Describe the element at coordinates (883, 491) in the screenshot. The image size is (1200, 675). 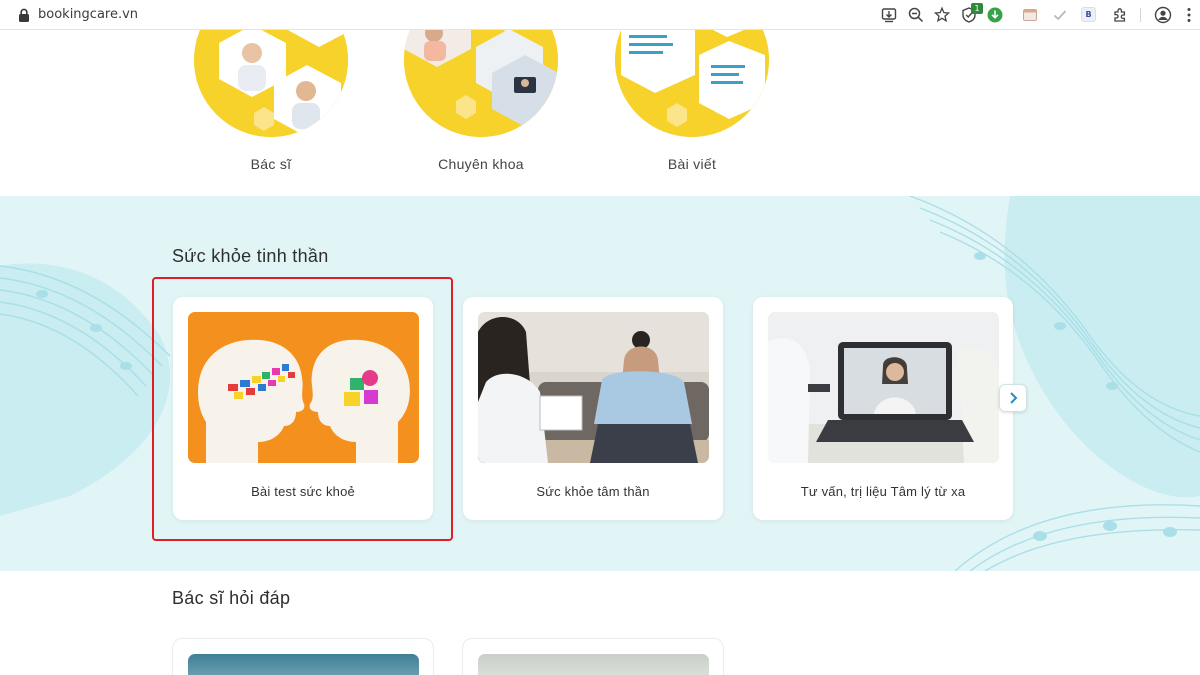
I see `card-label-remote-therapy: Tư vấn, trị liệu Tâm lý từ xa` at that location.